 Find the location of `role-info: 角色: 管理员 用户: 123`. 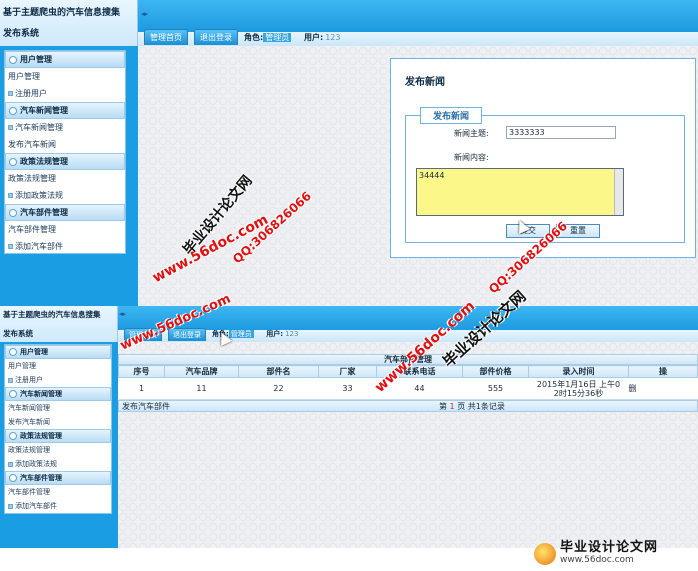

role-info: 角色: 管理员 用户: 123 is located at coordinates (292, 38).